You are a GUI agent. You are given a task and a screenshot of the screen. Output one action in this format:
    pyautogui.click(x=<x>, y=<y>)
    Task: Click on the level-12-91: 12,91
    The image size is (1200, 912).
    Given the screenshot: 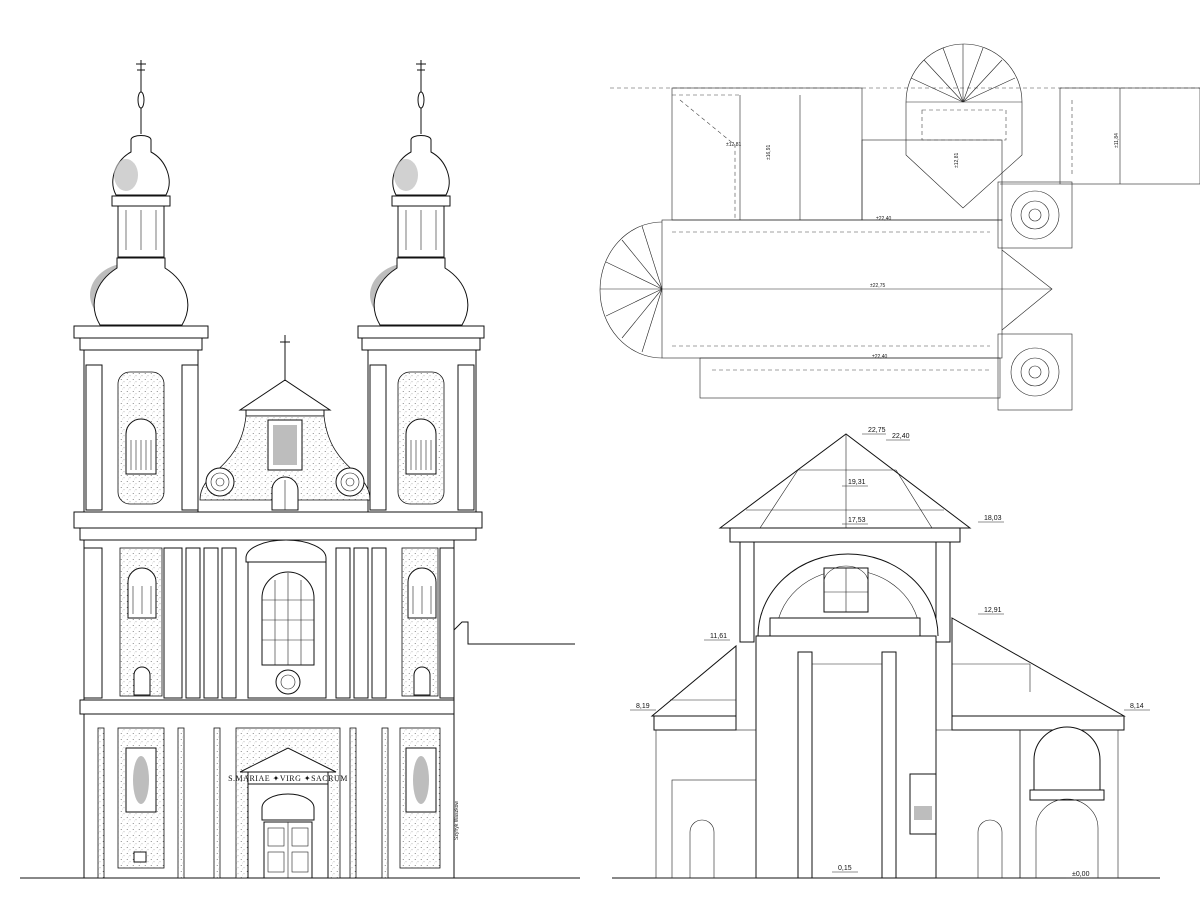 What is the action you would take?
    pyautogui.click(x=993, y=610)
    